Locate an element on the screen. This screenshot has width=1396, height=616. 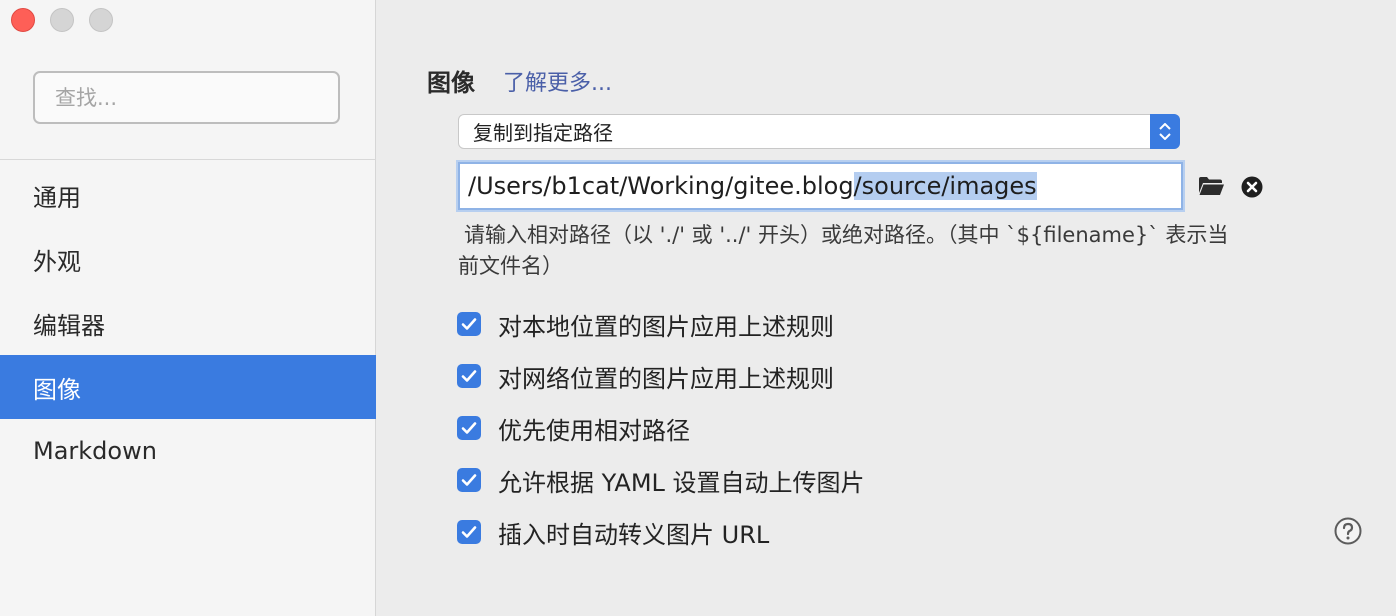
sidebar-item-label: Markdown is located at coordinates (95, 451).